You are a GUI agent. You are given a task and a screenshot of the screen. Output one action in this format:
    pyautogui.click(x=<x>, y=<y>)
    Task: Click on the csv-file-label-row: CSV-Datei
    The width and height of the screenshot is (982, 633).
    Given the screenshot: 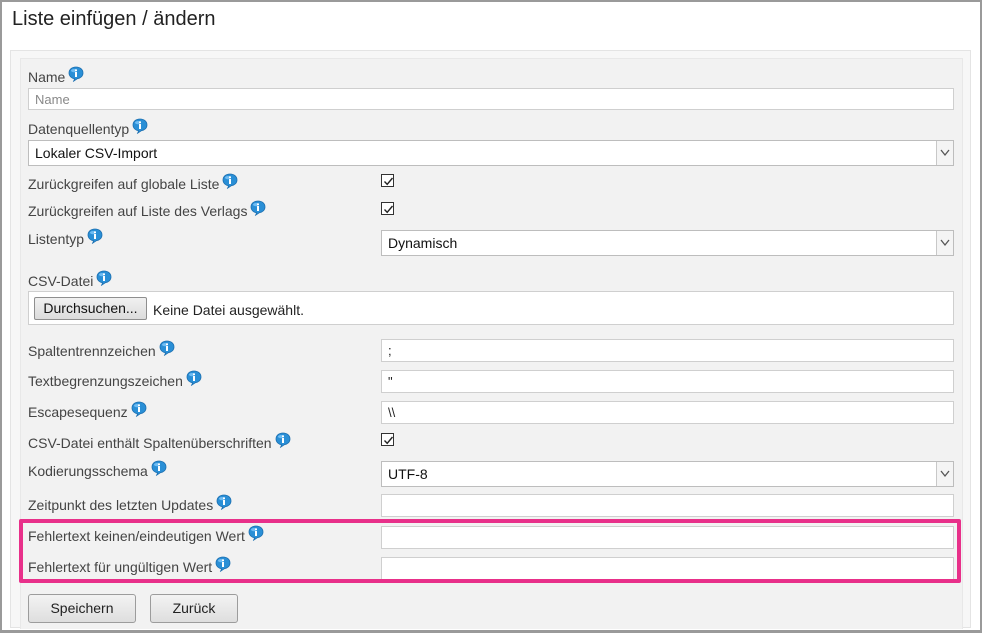 What is the action you would take?
    pyautogui.click(x=70, y=281)
    